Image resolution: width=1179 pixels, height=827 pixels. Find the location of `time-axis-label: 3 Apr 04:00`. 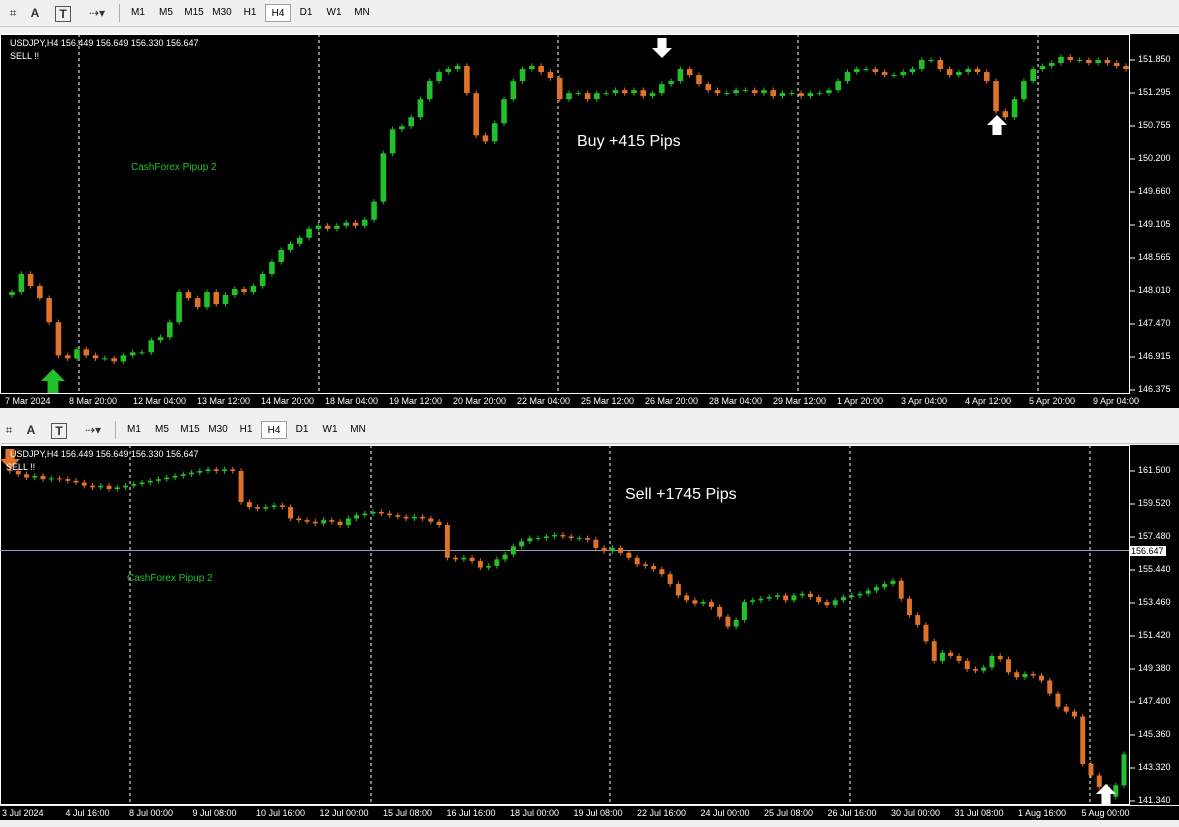

time-axis-label: 3 Apr 04:00 is located at coordinates (924, 401).